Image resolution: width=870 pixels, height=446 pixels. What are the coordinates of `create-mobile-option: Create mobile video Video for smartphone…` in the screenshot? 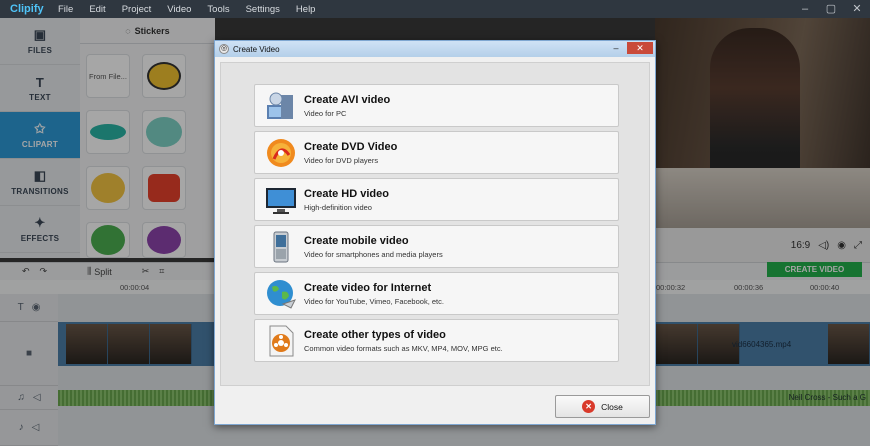 It's located at (436, 246).